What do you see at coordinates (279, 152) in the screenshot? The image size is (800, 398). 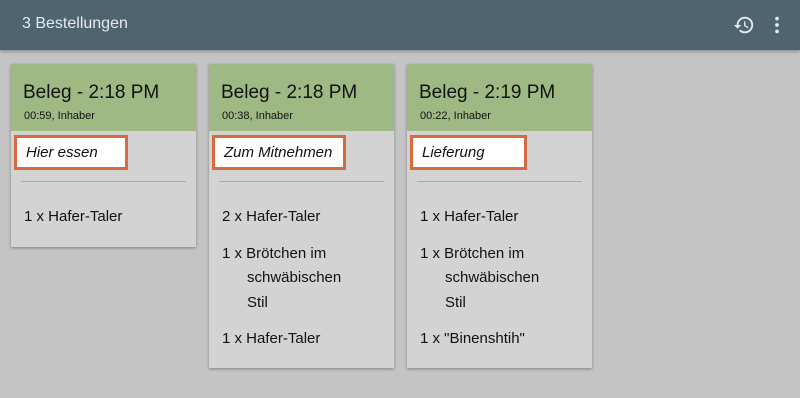 I see `order-type-label: Zum Mitnehmen` at bounding box center [279, 152].